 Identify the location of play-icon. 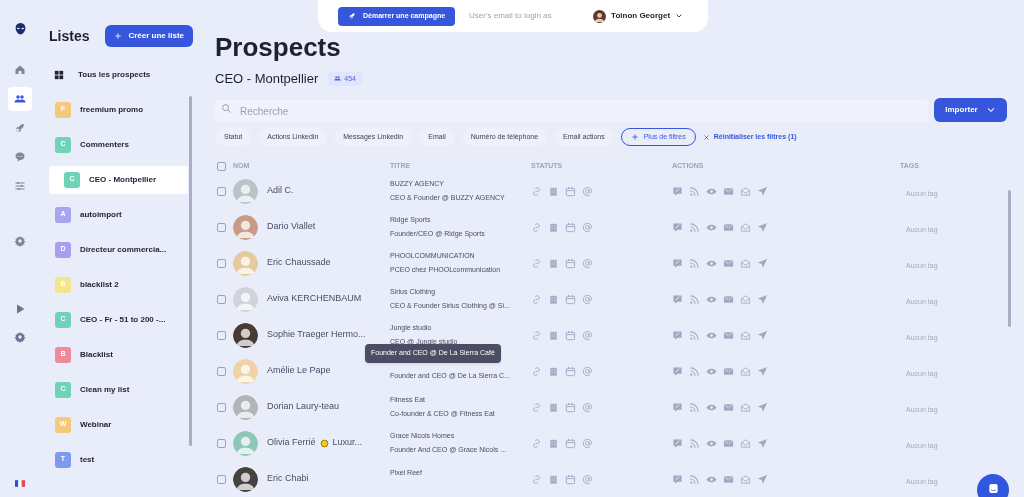
(20, 309).